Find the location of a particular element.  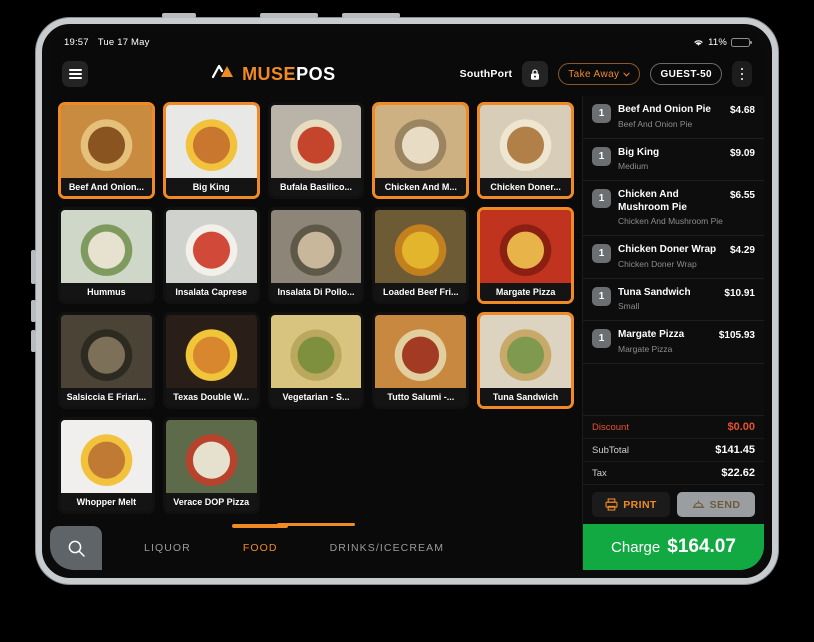

total-label: Tax is located at coordinates (599, 473).